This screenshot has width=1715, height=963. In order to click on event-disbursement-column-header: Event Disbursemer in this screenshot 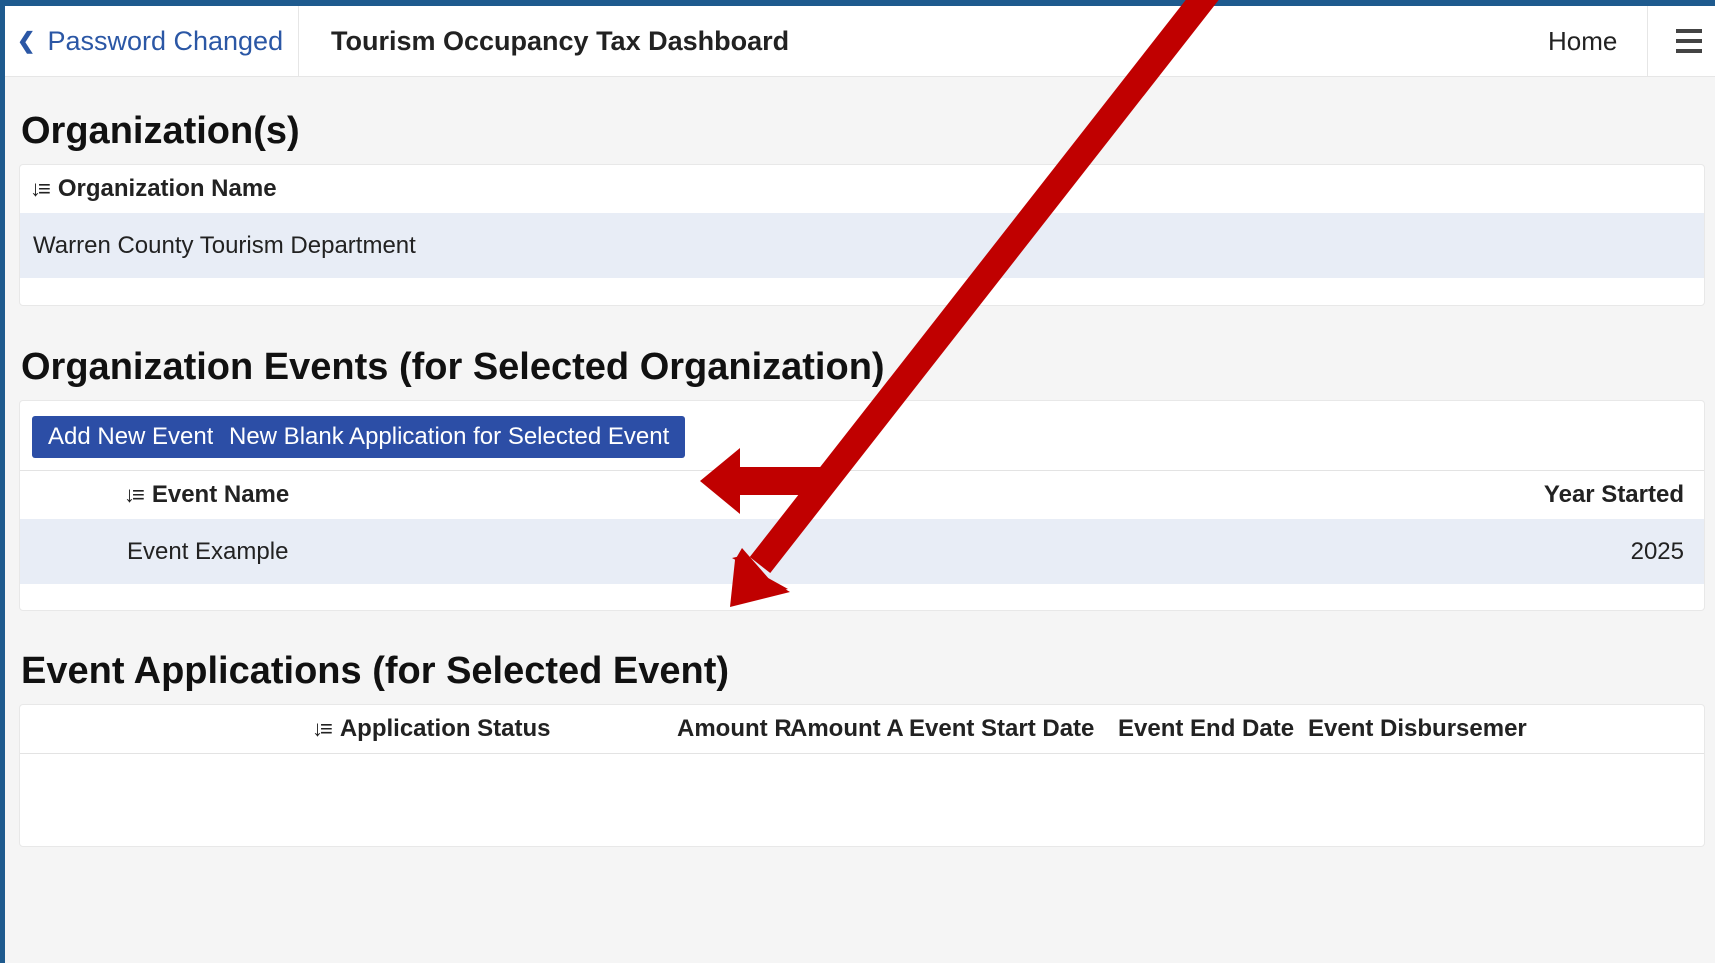, I will do `click(1417, 729)`.